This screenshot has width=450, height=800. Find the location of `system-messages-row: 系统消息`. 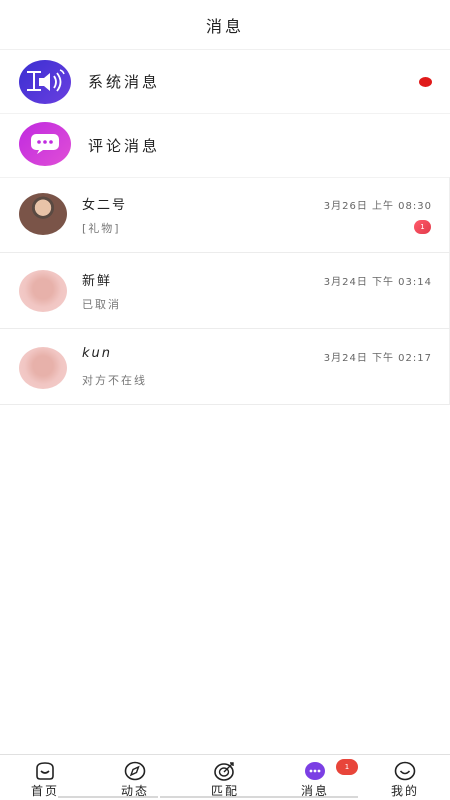

system-messages-row: 系统消息 is located at coordinates (225, 82).